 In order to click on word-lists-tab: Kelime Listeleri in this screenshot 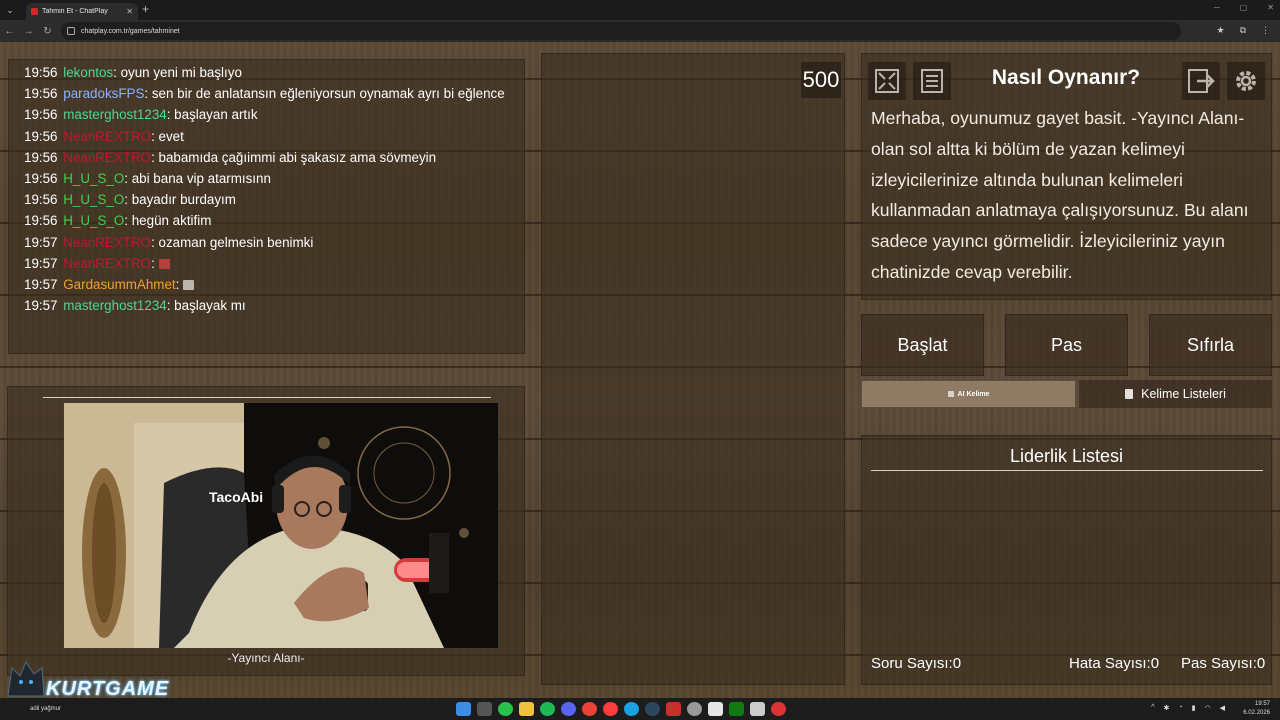, I will do `click(1175, 394)`.